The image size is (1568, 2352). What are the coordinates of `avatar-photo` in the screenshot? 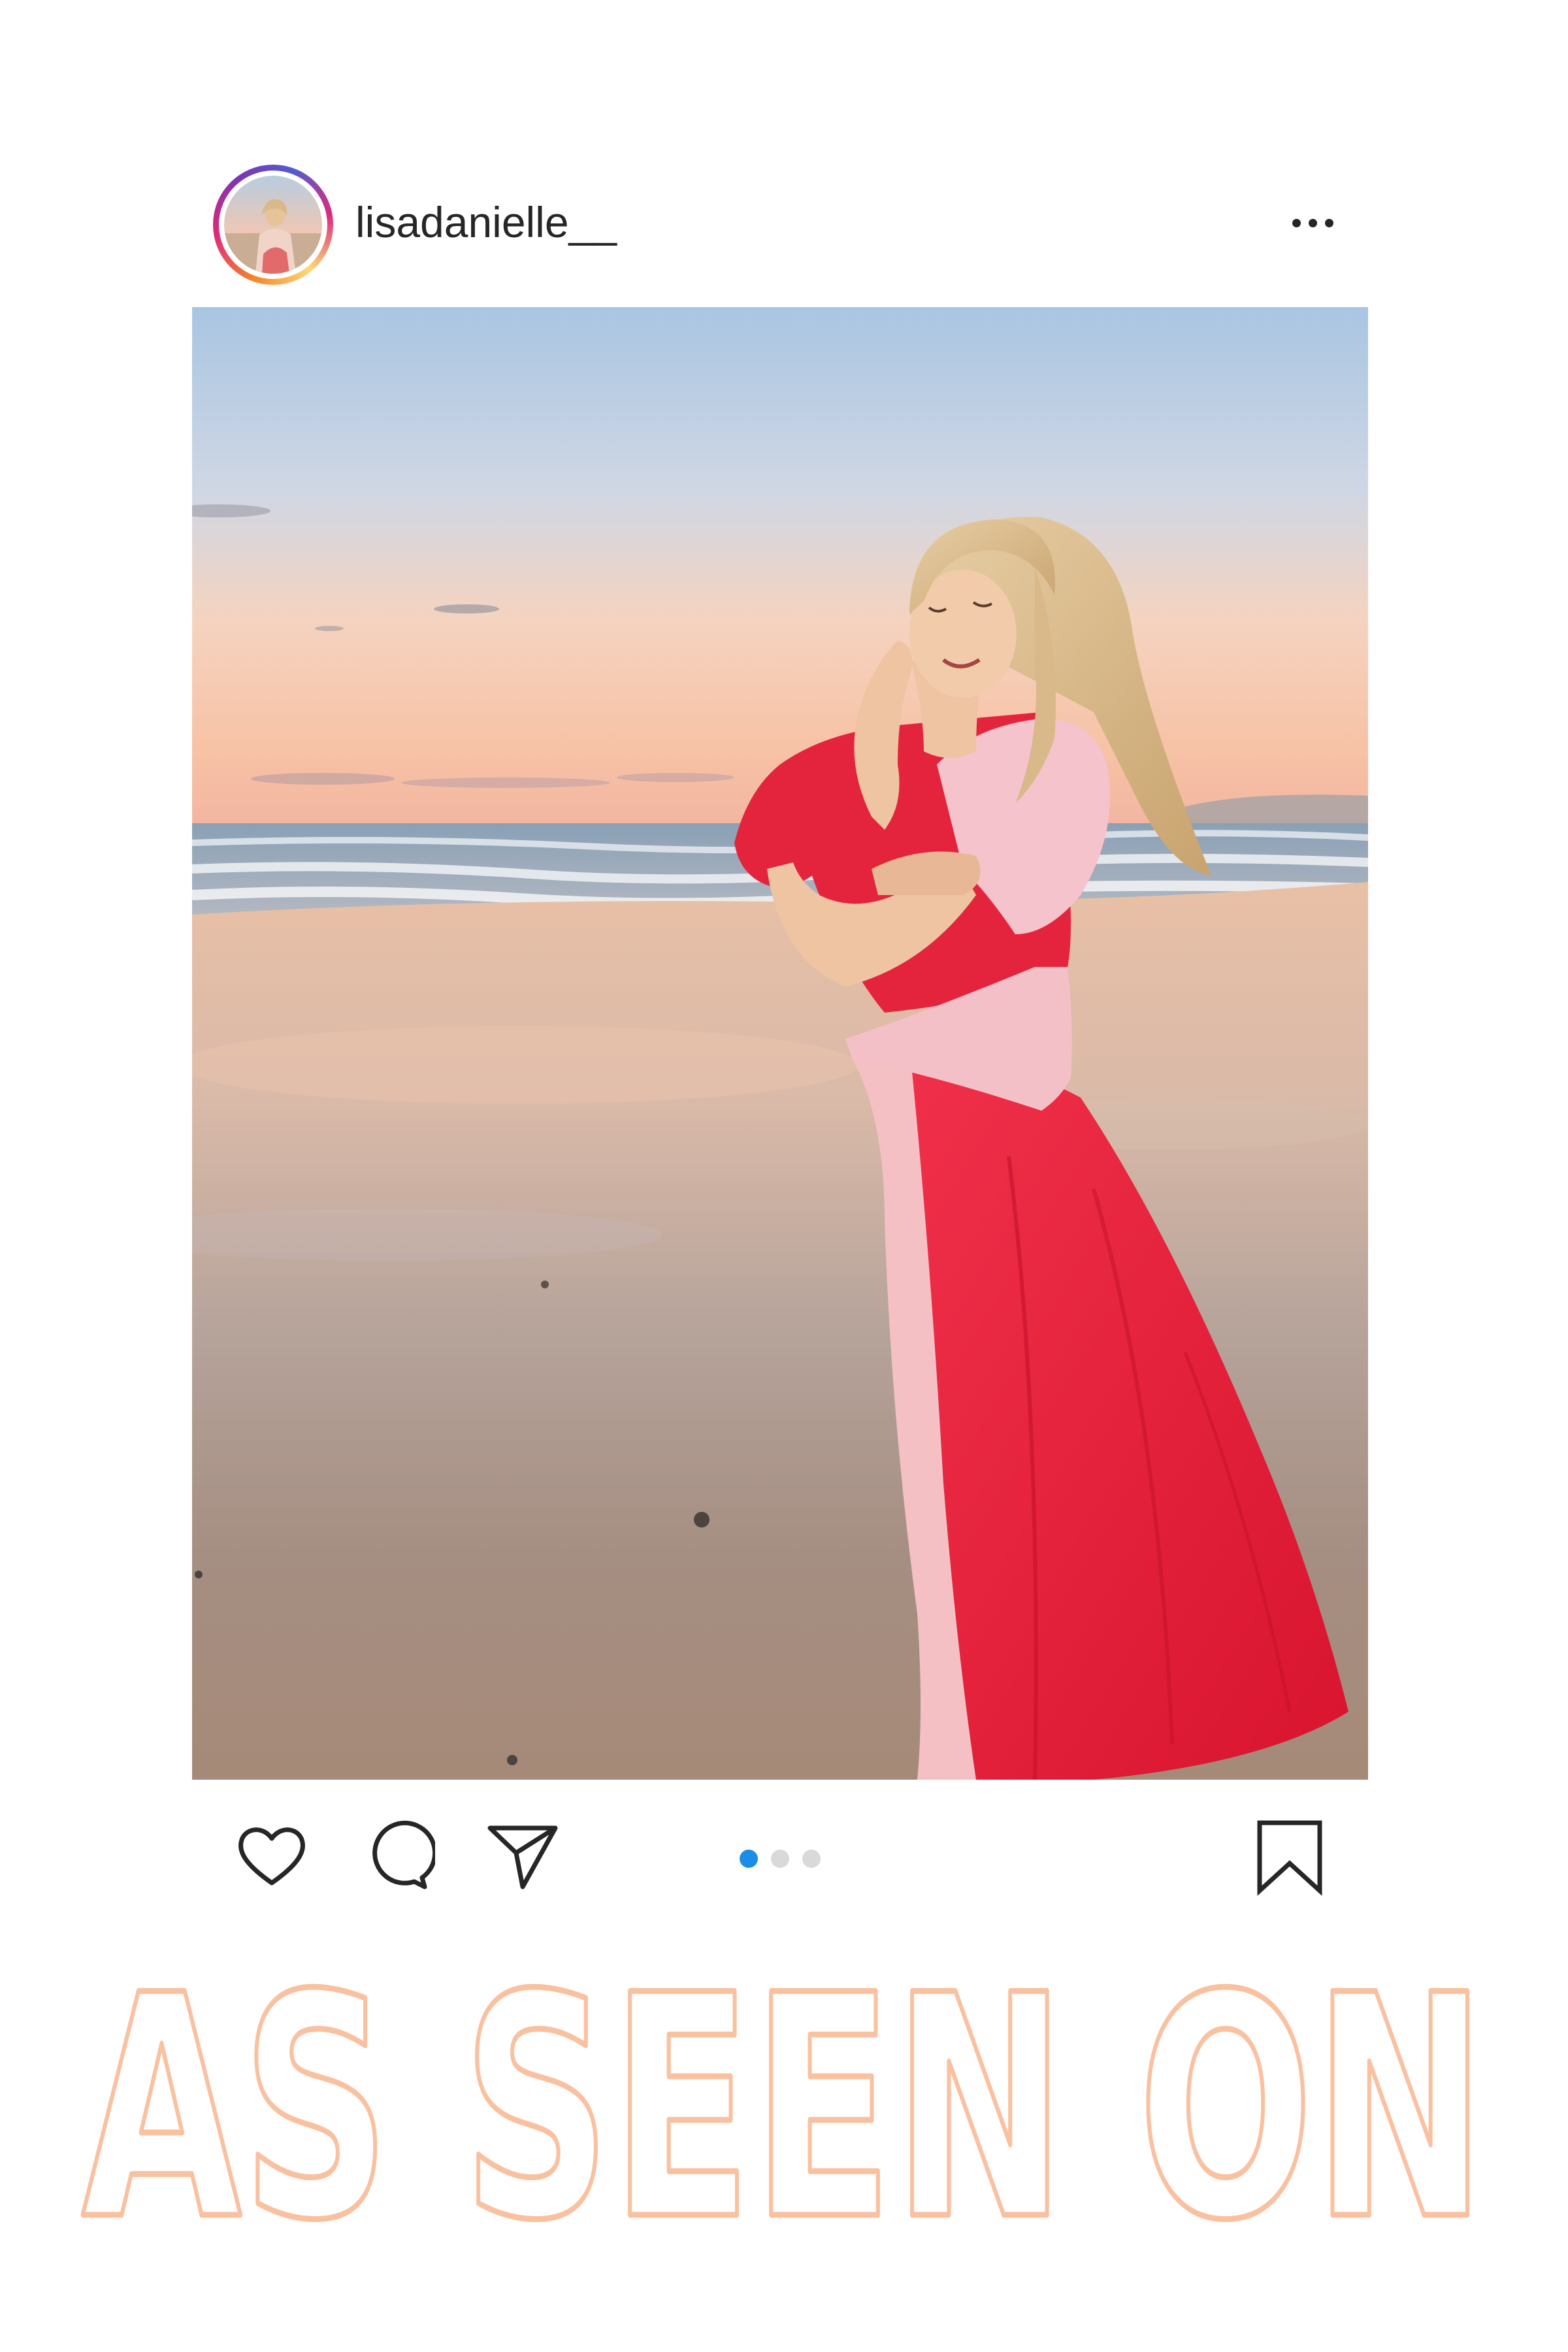 It's located at (273, 225).